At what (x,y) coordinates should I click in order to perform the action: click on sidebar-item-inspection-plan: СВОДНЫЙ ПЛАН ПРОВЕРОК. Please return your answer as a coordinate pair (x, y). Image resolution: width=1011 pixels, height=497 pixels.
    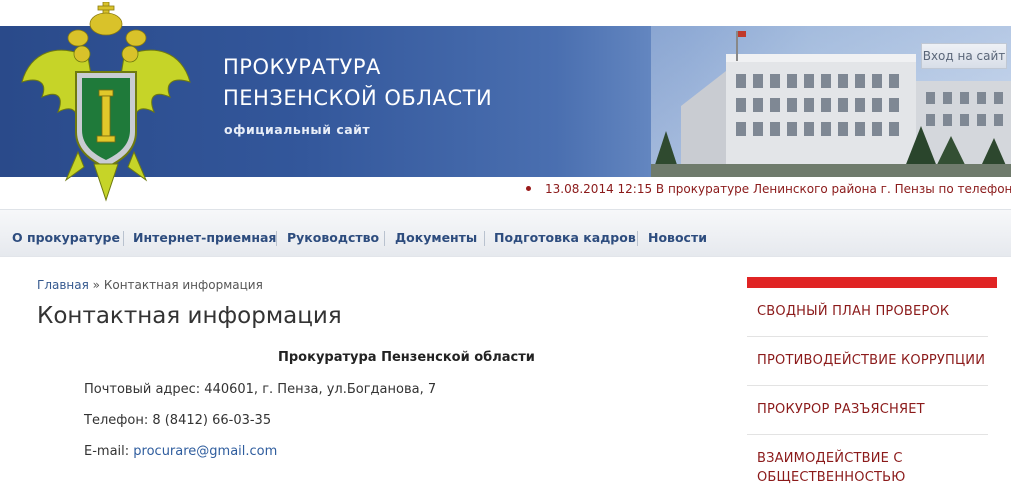
    Looking at the image, I should click on (853, 311).